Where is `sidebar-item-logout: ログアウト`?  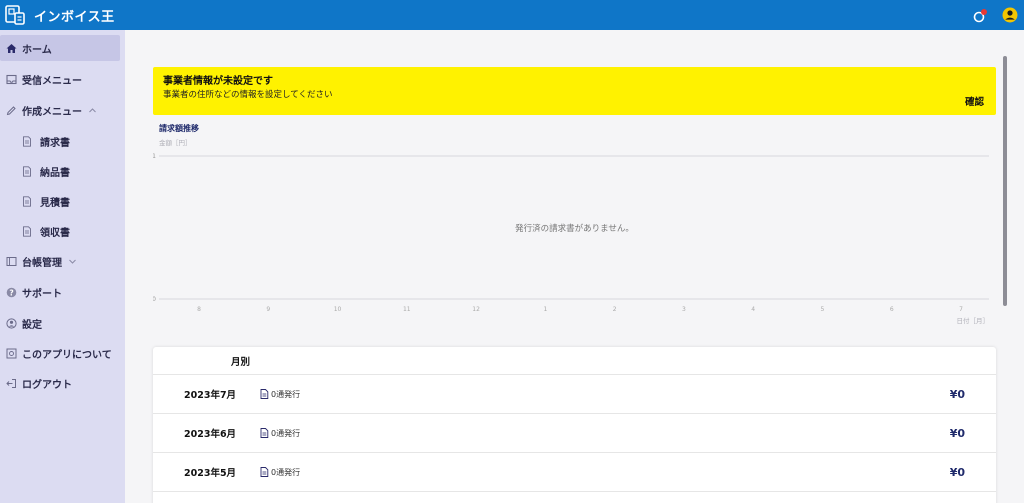
sidebar-item-logout: ログアウト is located at coordinates (62, 383).